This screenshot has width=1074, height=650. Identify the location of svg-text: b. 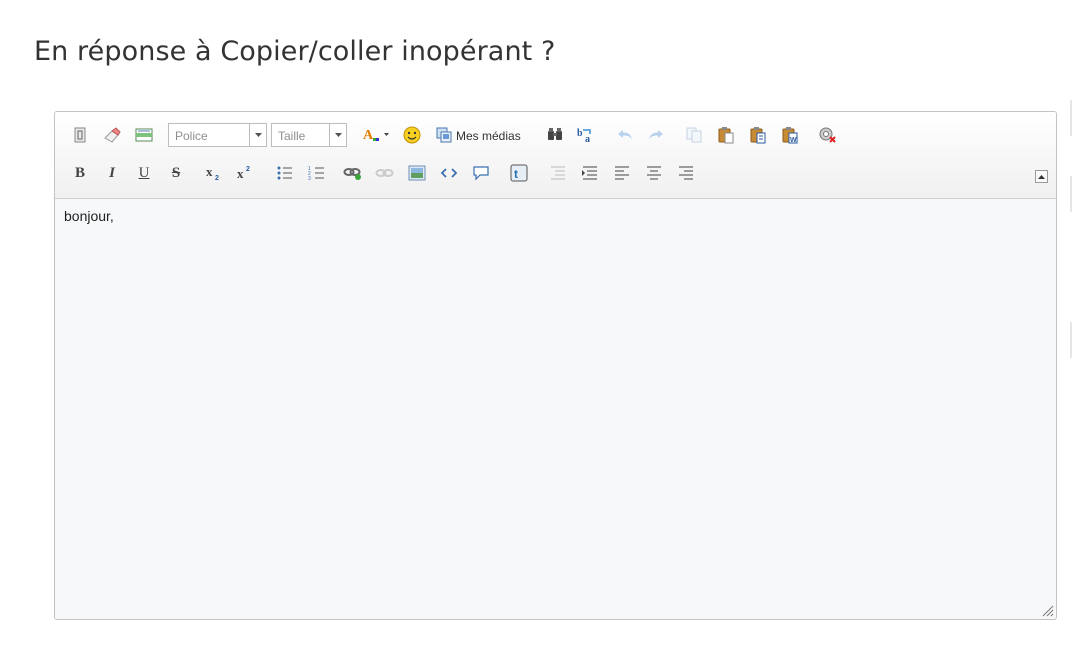
(580, 133).